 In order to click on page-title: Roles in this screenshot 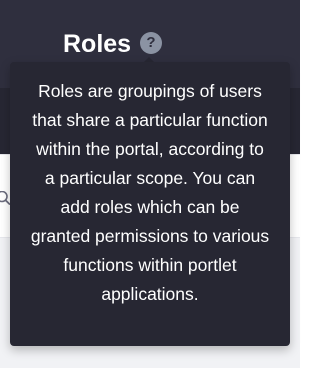, I will do `click(97, 44)`.